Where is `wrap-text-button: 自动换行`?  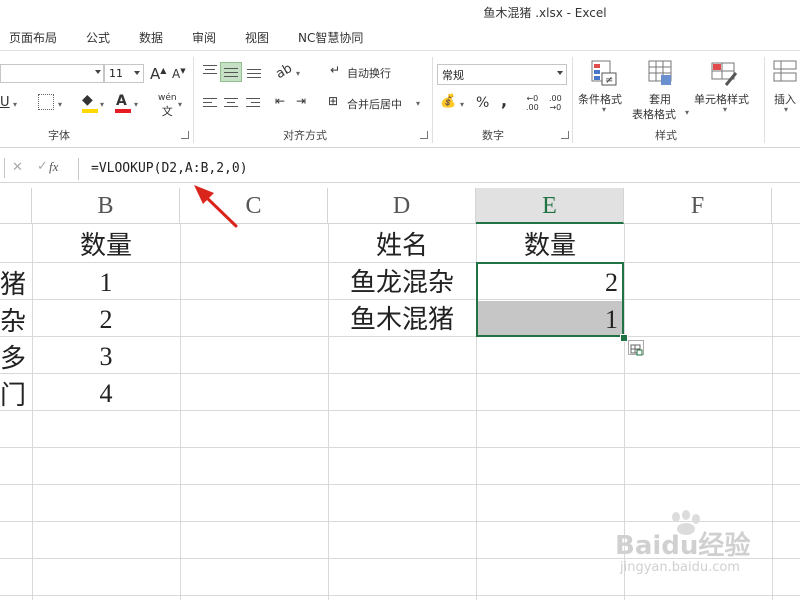
wrap-text-button: 自动换行 is located at coordinates (369, 73).